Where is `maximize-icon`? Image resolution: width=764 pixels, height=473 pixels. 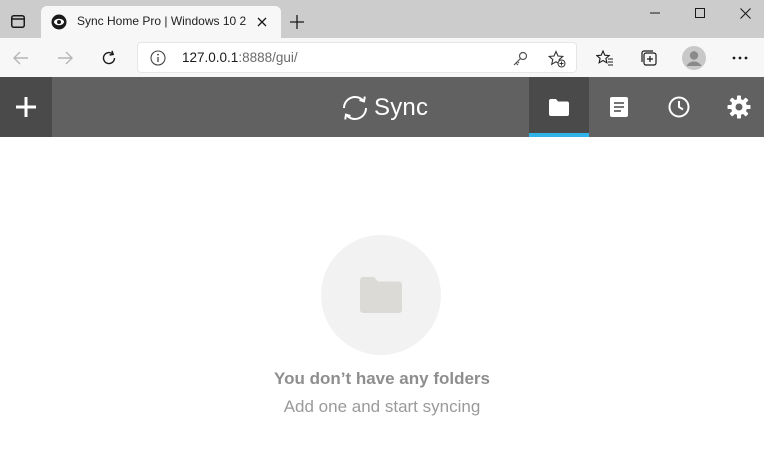 maximize-icon is located at coordinates (700, 13).